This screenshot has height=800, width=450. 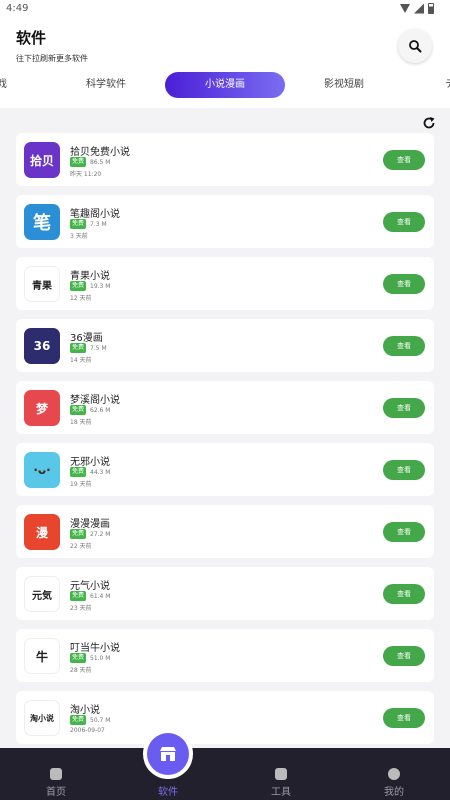 I want to click on app-name: 淘小说, so click(x=85, y=710).